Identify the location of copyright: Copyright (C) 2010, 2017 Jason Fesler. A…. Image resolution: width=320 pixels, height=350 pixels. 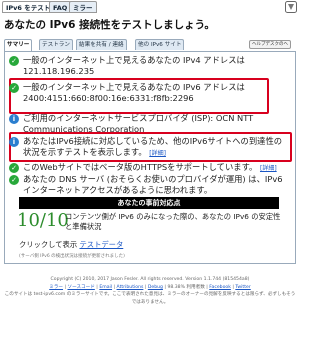
(150, 279).